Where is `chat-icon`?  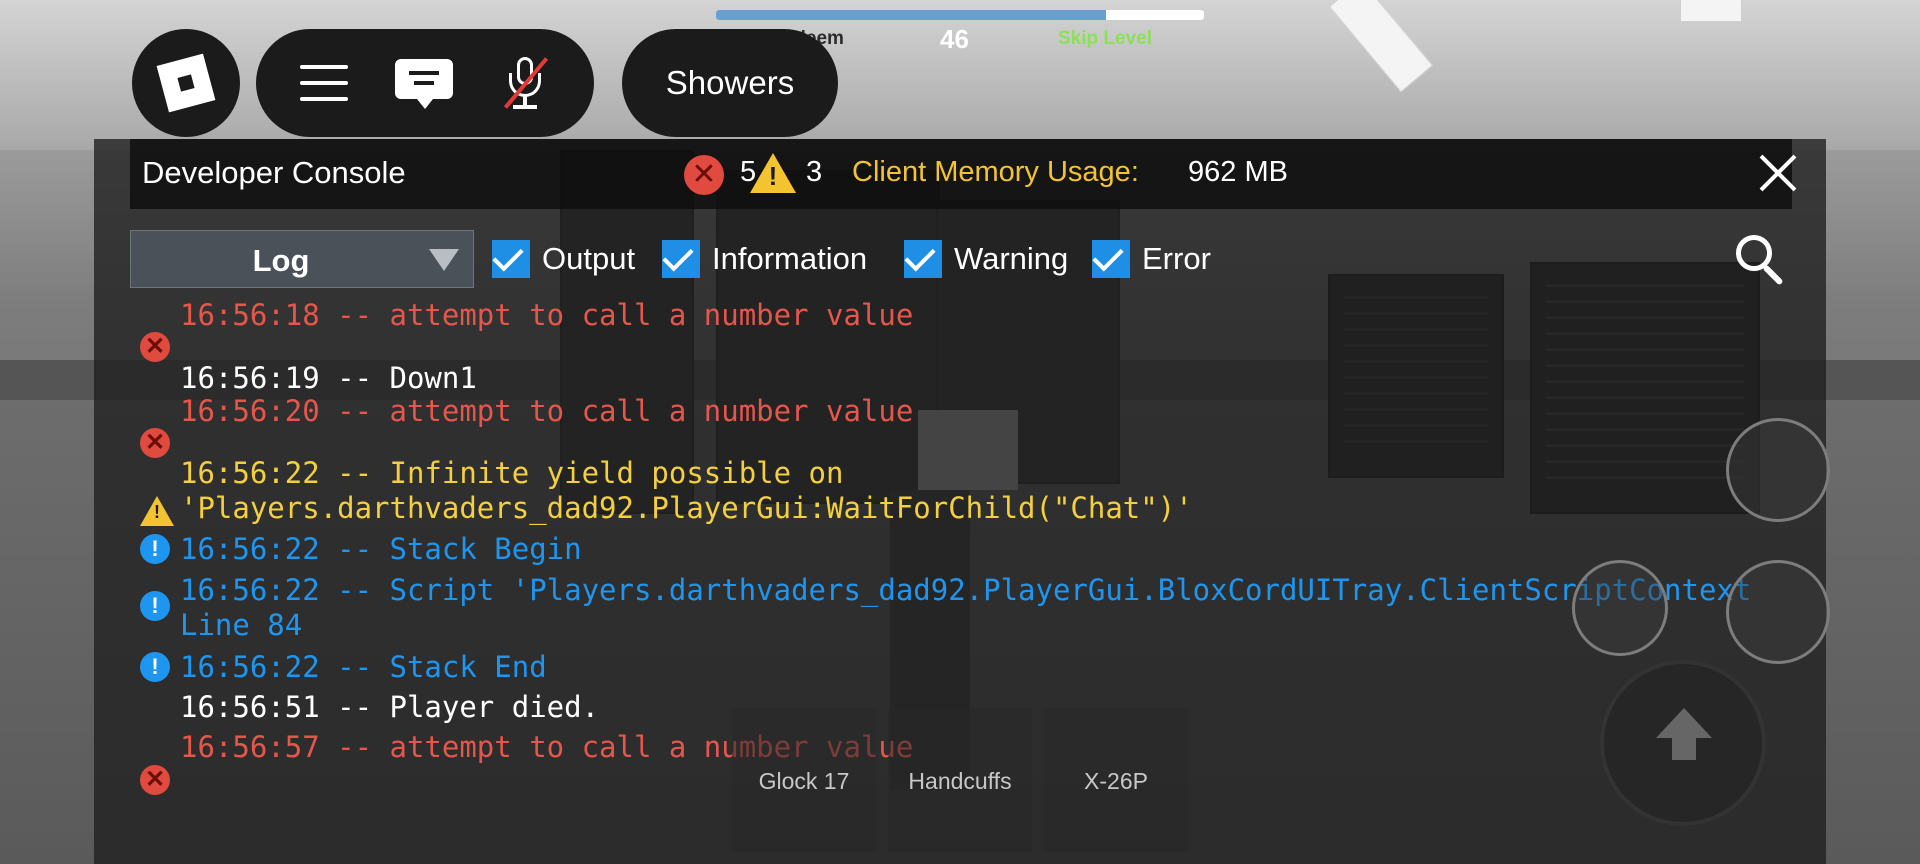 chat-icon is located at coordinates (423, 84).